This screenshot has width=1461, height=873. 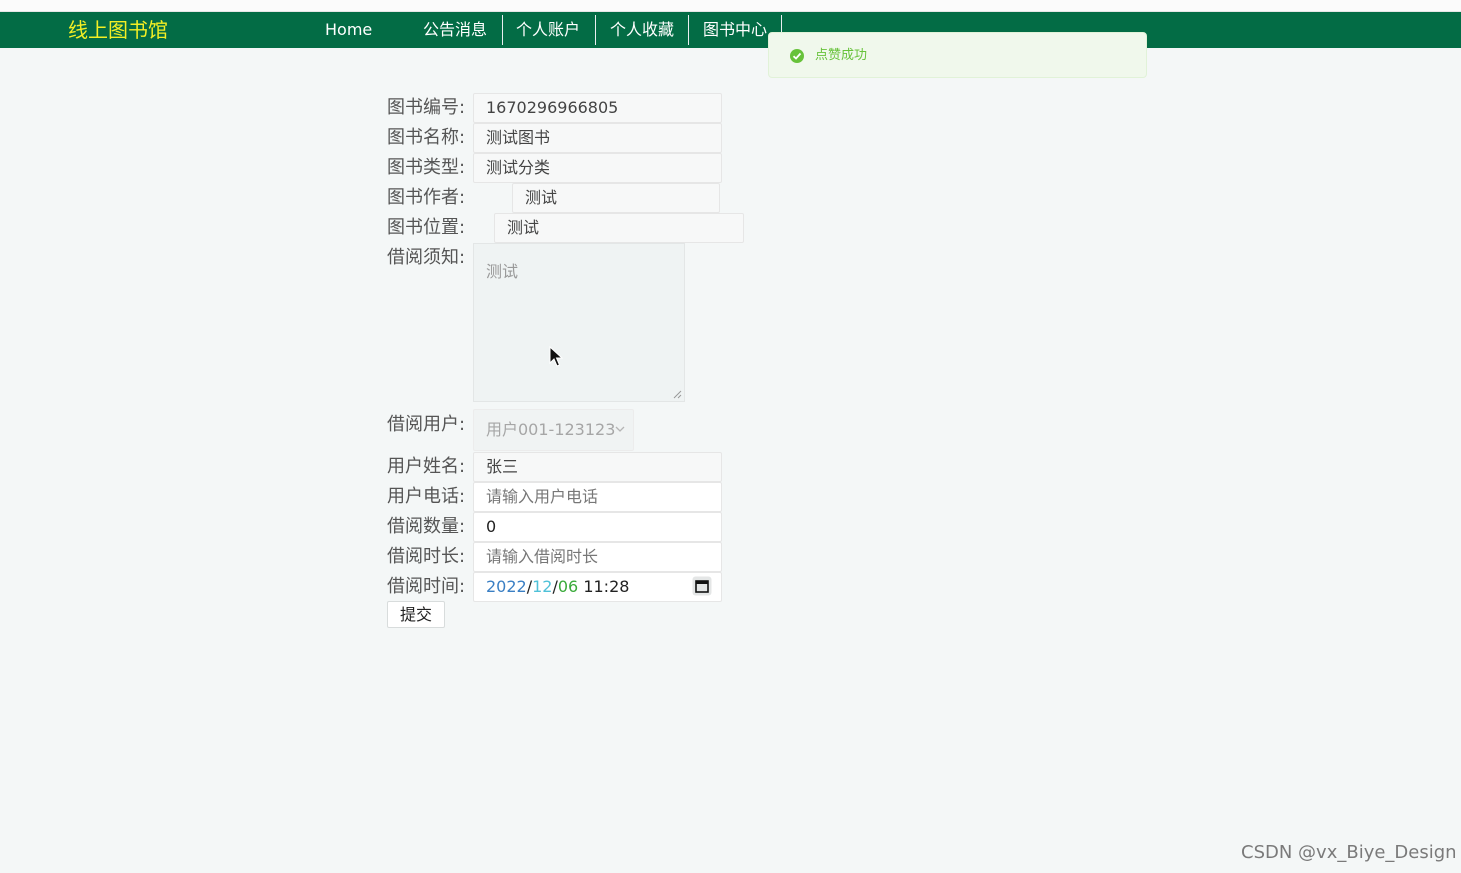 I want to click on label-book-no: 图书编号:, so click(x=426, y=107).